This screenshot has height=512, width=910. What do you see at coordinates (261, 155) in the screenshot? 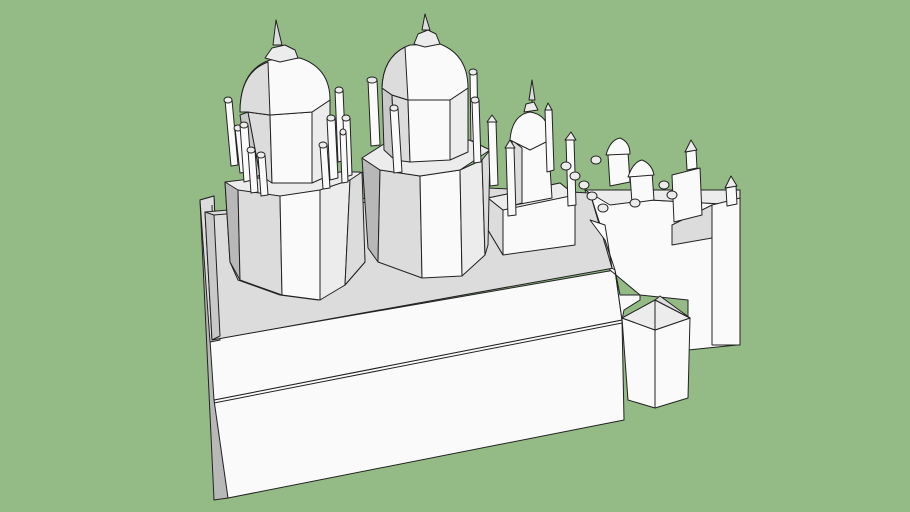
I see `left-minaret-5-cap` at bounding box center [261, 155].